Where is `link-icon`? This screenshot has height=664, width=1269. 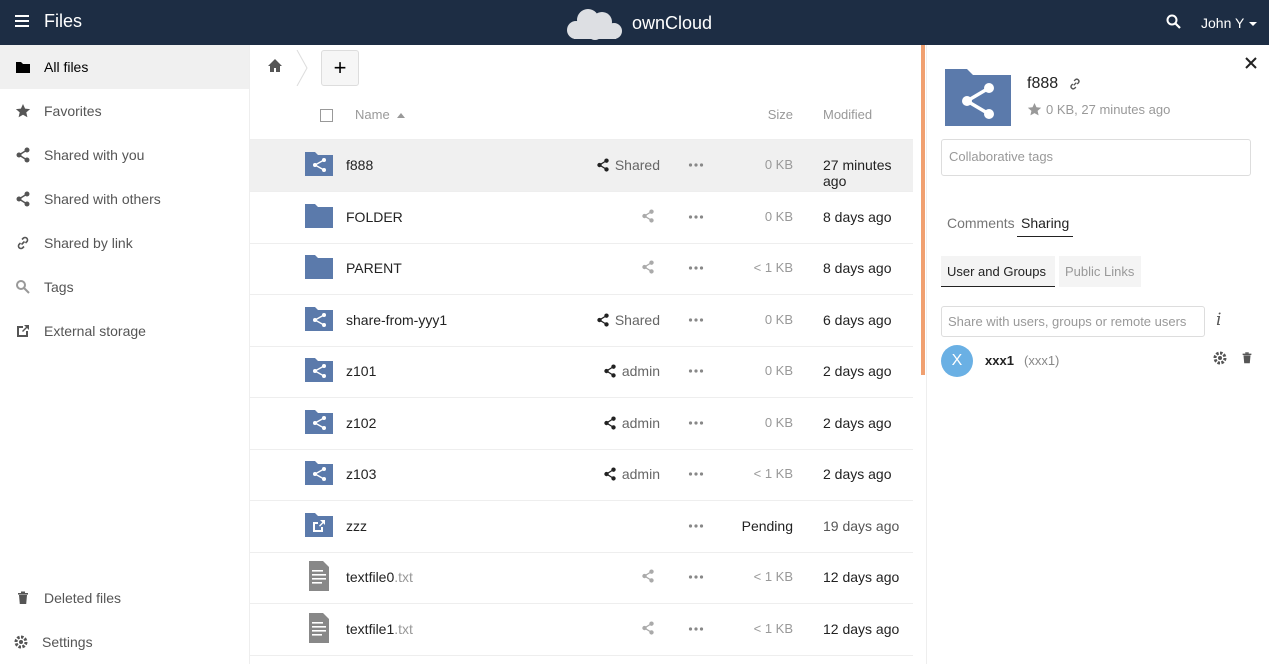 link-icon is located at coordinates (1075, 84).